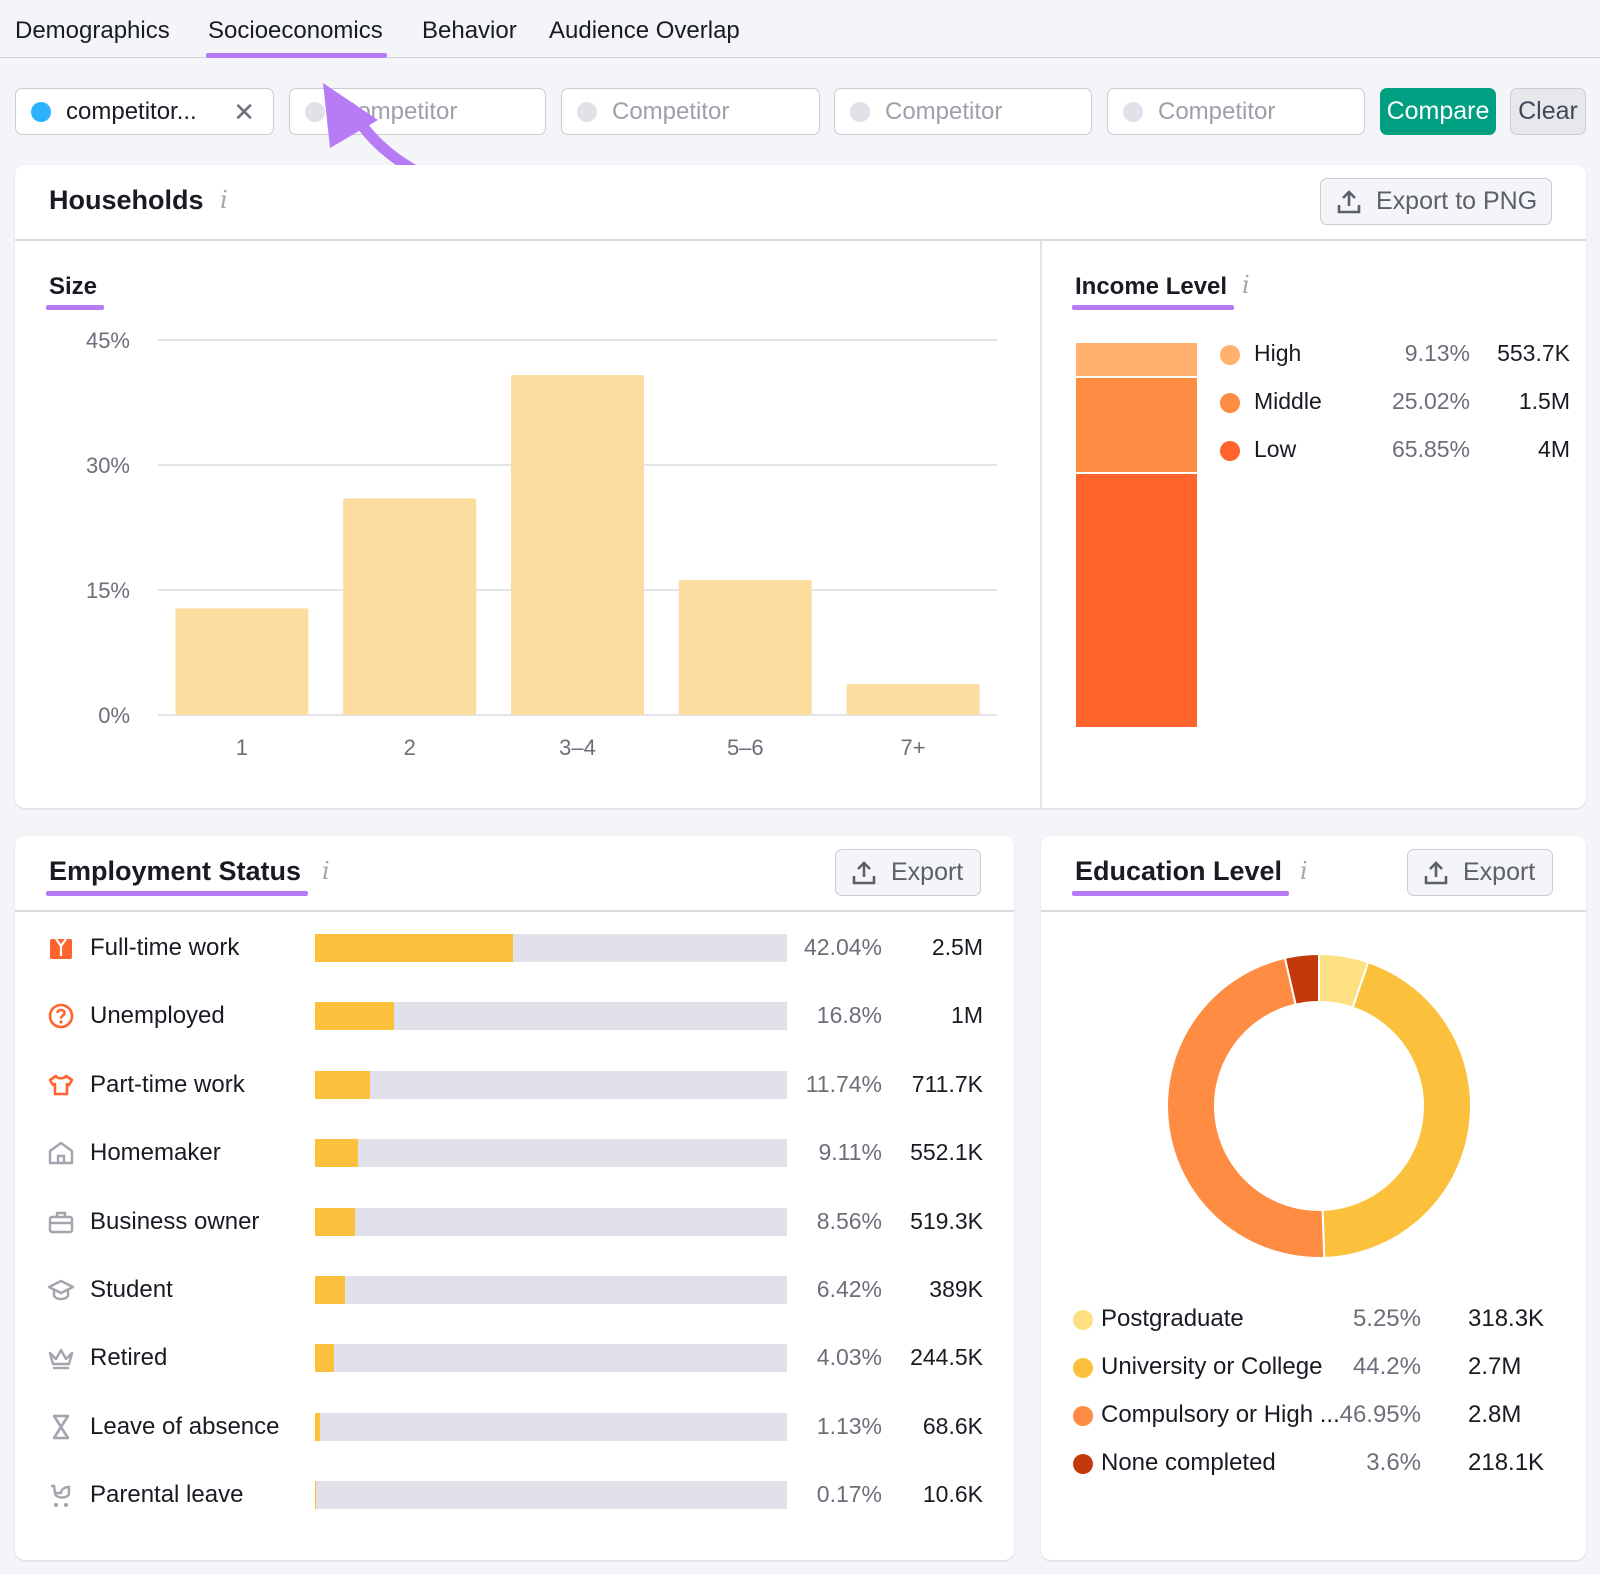 The image size is (1600, 1574). I want to click on section-divider, so click(1041, 524).